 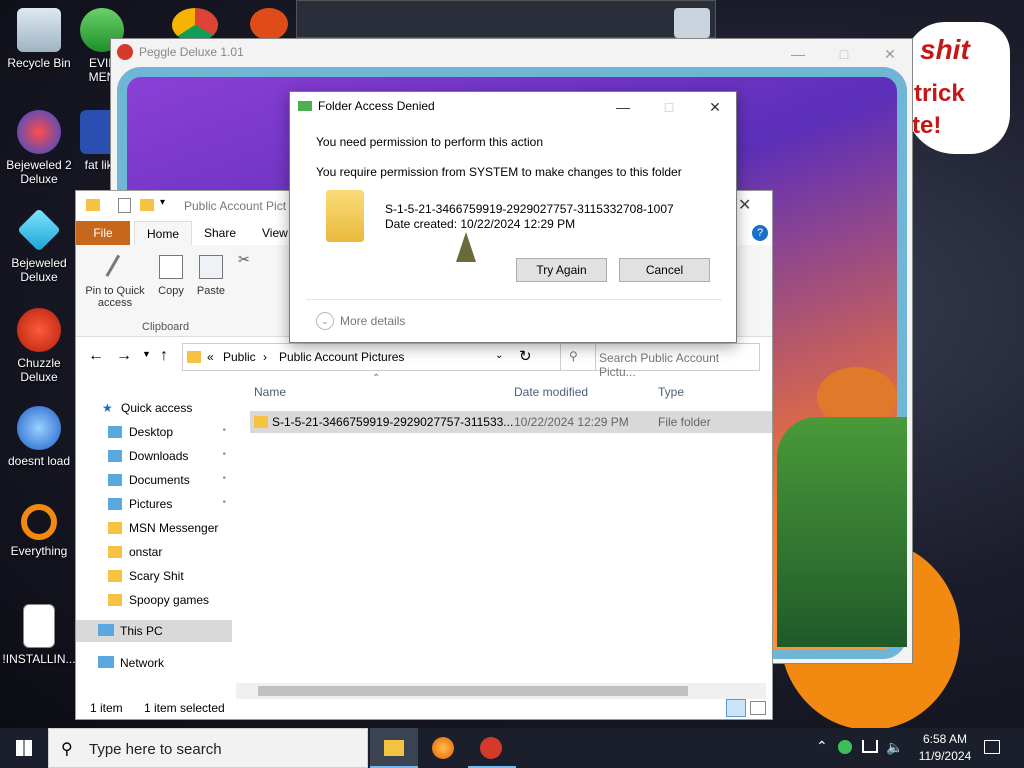 What do you see at coordinates (39, 30) in the screenshot?
I see `recycle-bin-icon` at bounding box center [39, 30].